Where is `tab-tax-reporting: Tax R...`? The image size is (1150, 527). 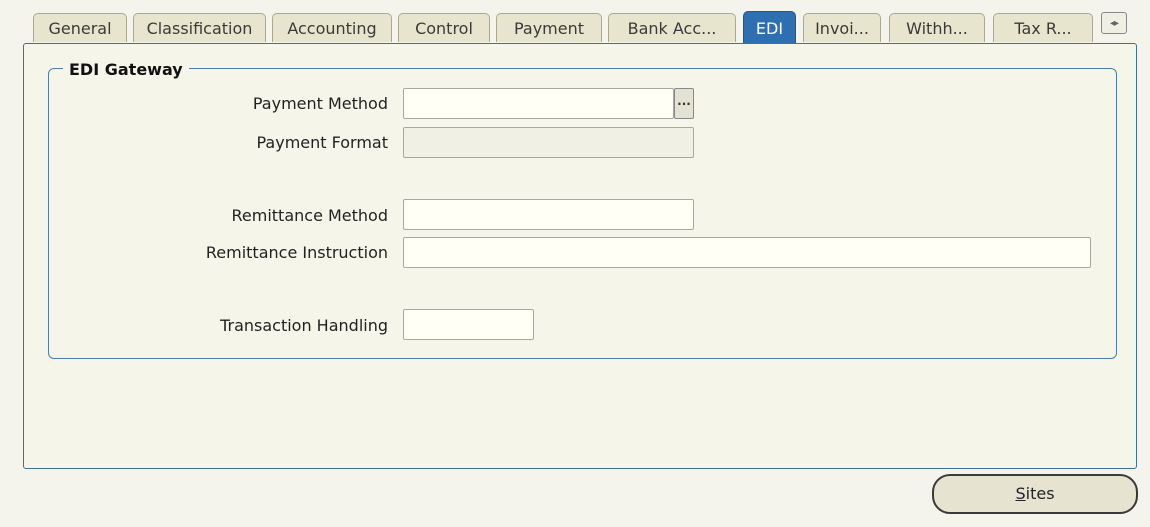
tab-tax-reporting: Tax R... is located at coordinates (1043, 27).